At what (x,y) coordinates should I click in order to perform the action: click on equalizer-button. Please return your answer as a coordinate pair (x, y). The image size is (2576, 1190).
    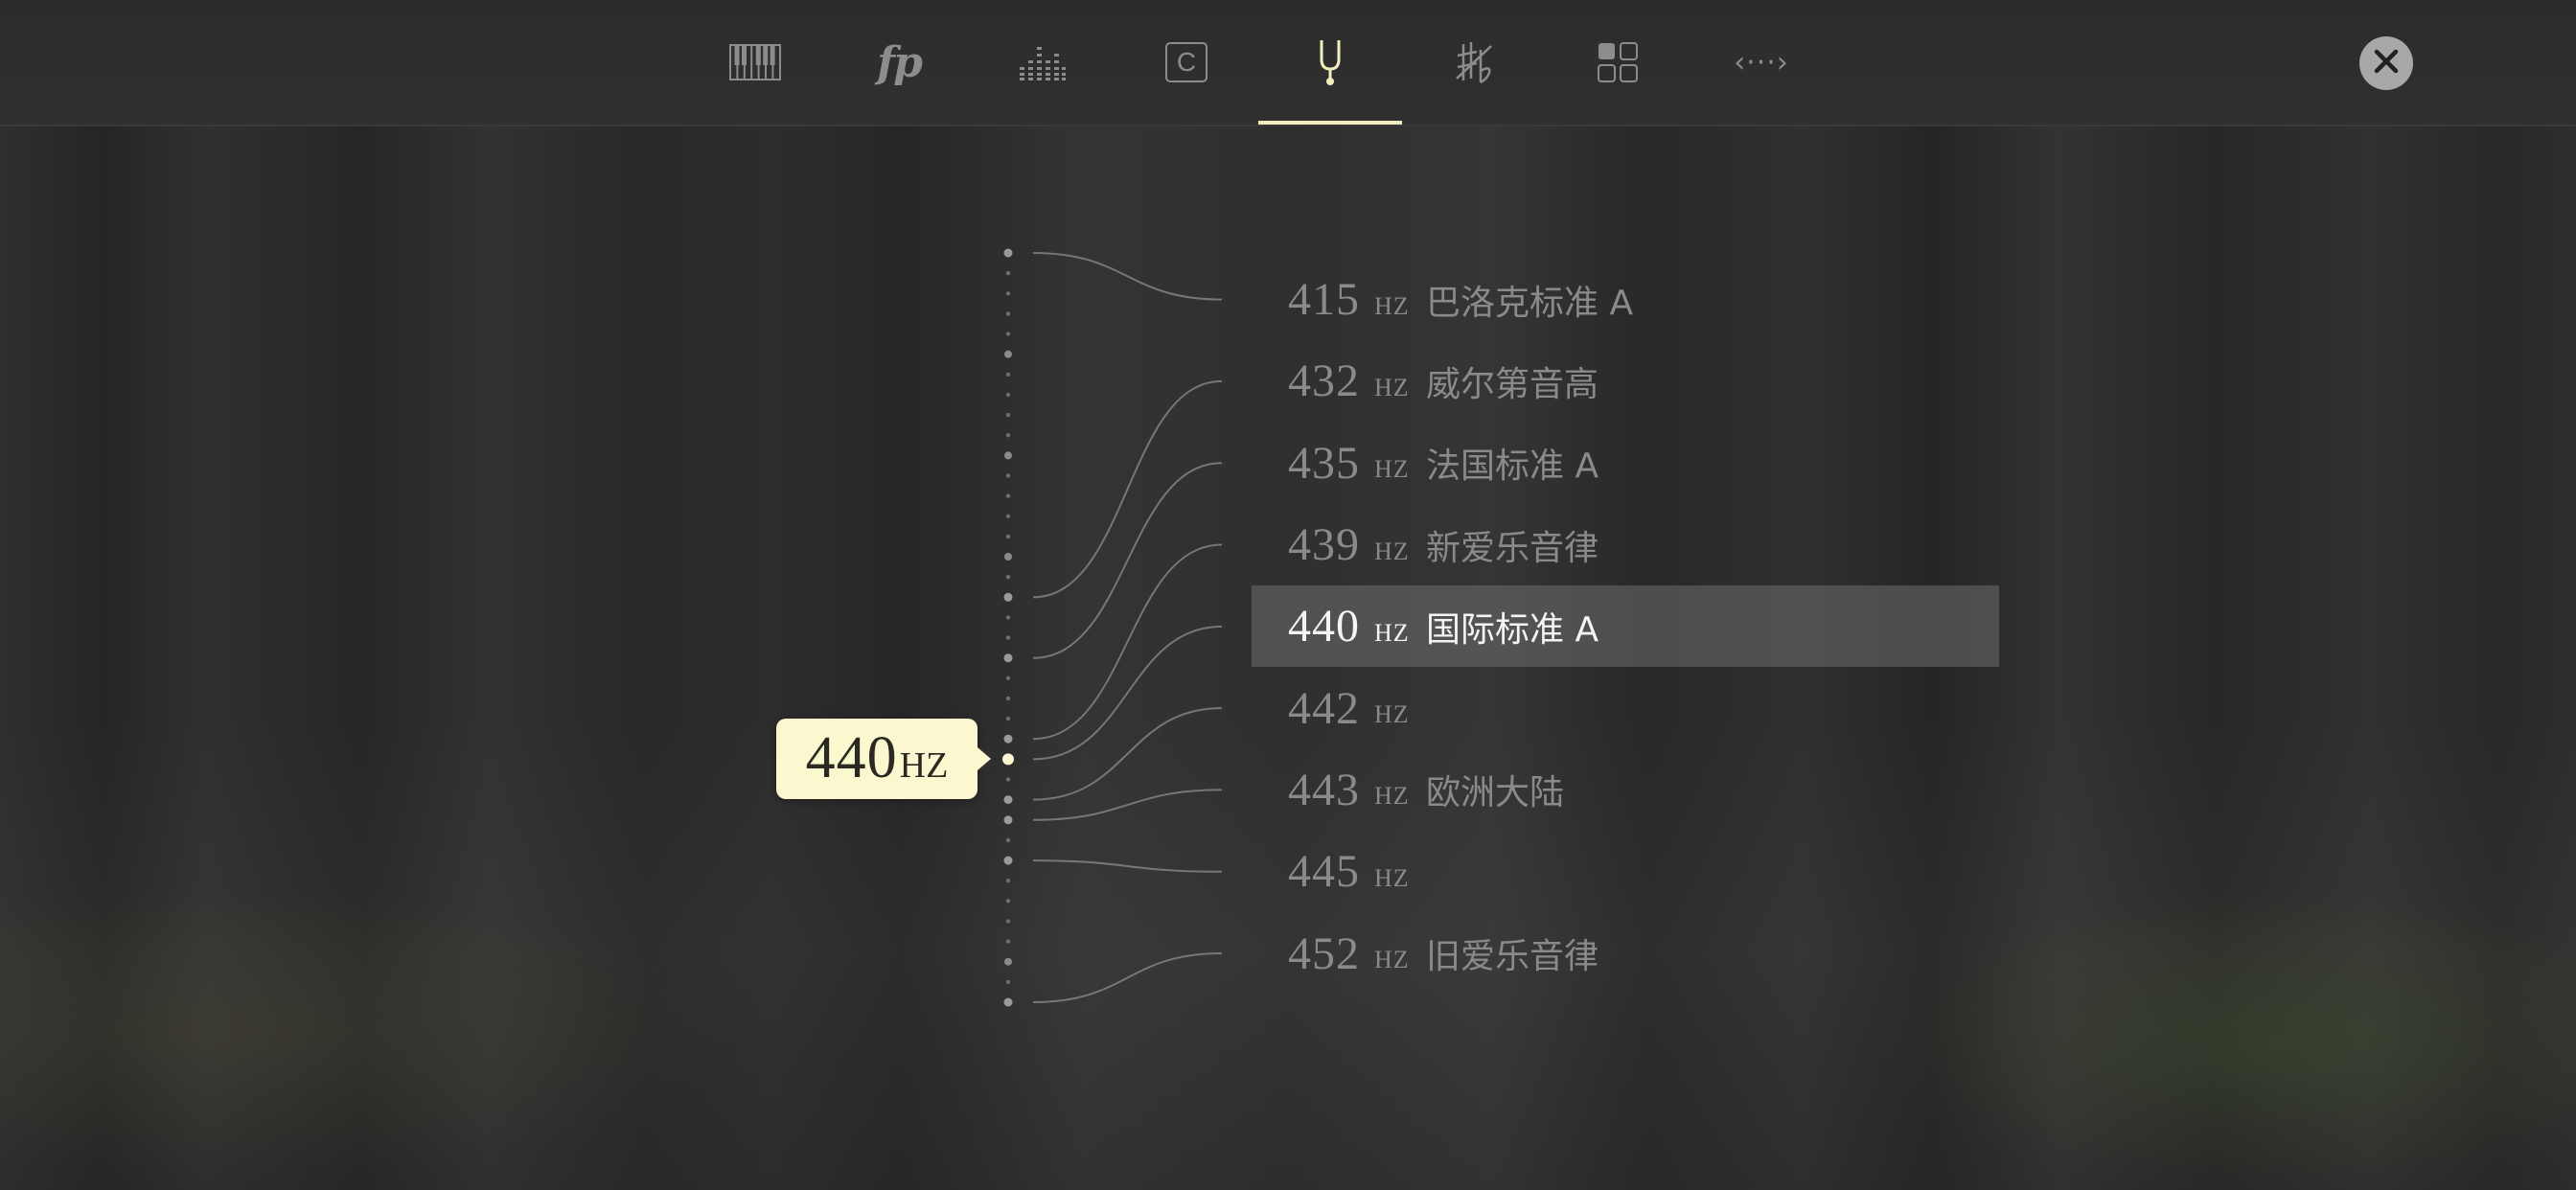
    Looking at the image, I should click on (1043, 62).